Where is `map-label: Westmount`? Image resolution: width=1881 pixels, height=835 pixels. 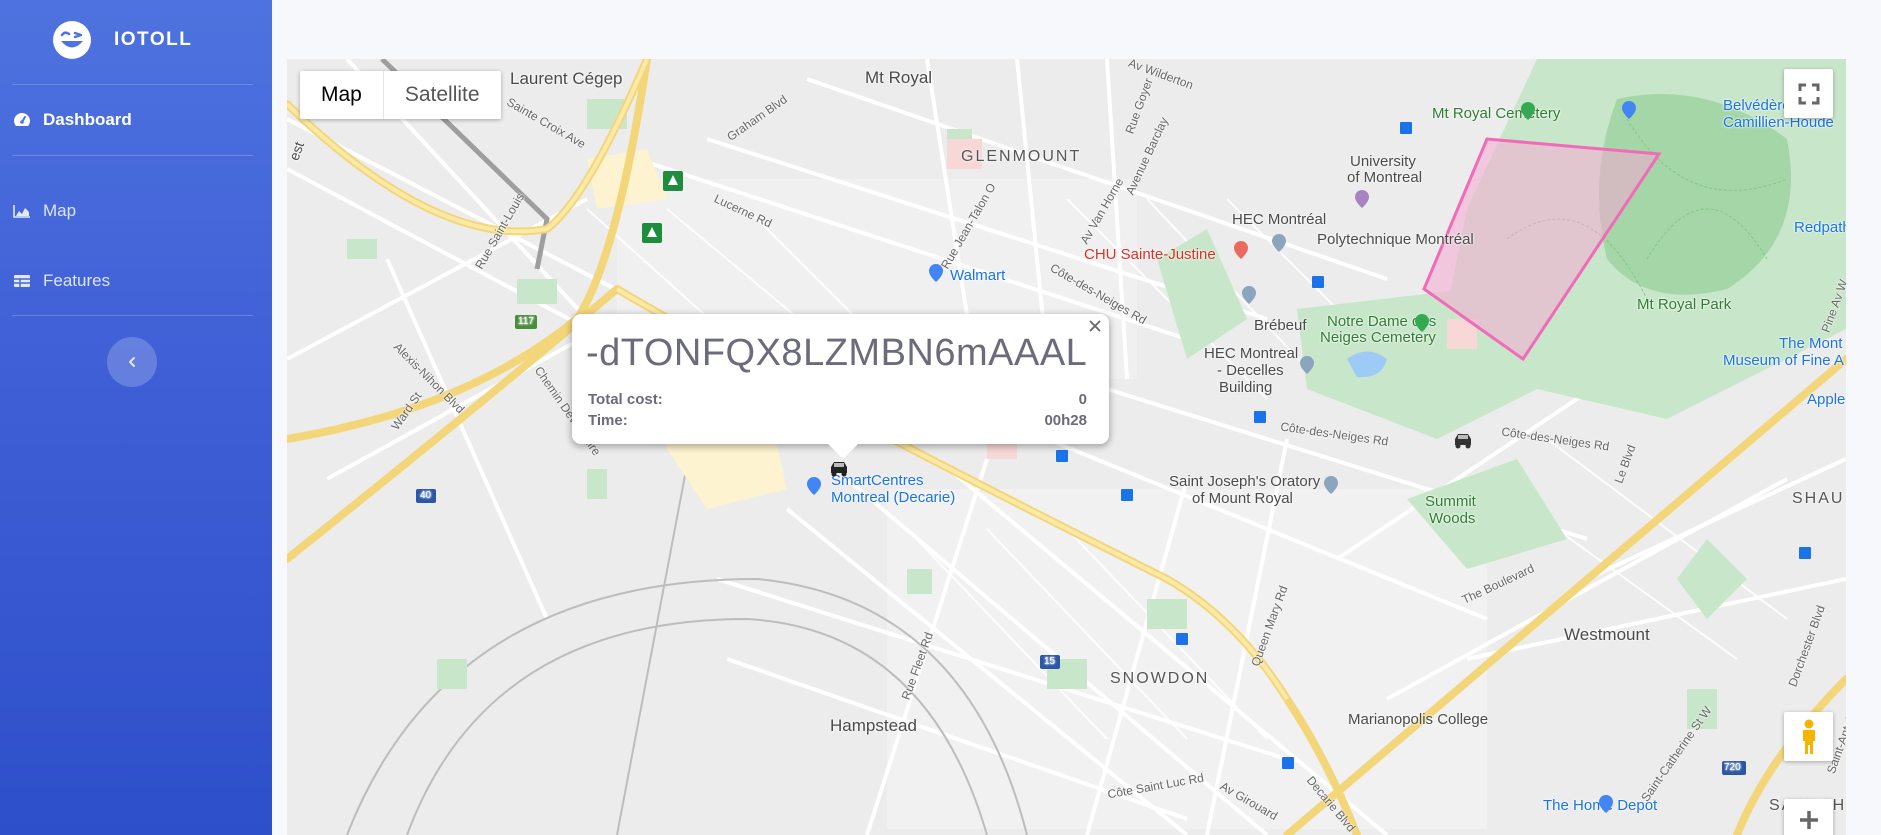 map-label: Westmount is located at coordinates (1607, 634).